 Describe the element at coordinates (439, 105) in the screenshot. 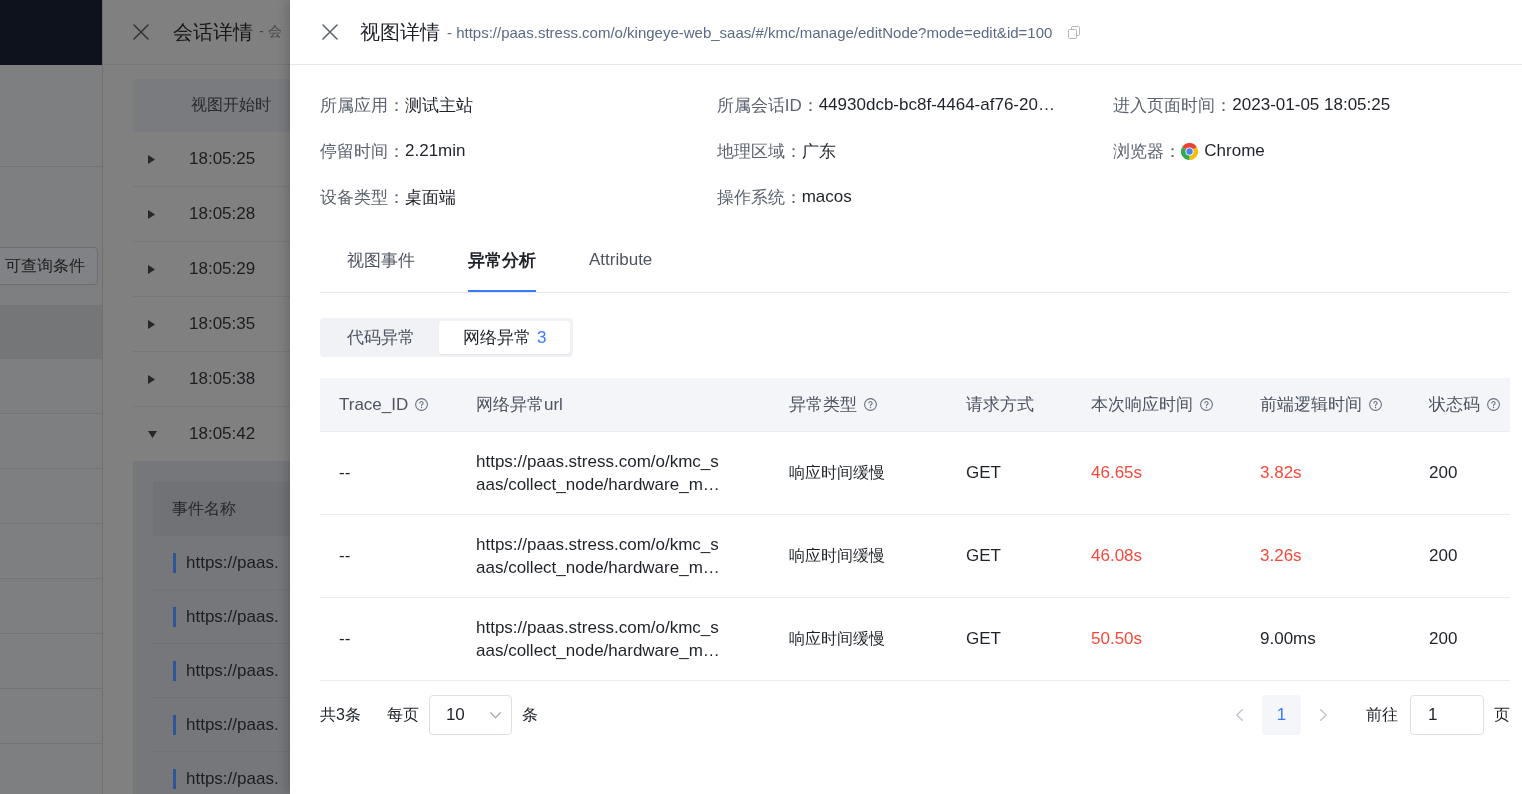

I see `info-value: 测试主站` at that location.